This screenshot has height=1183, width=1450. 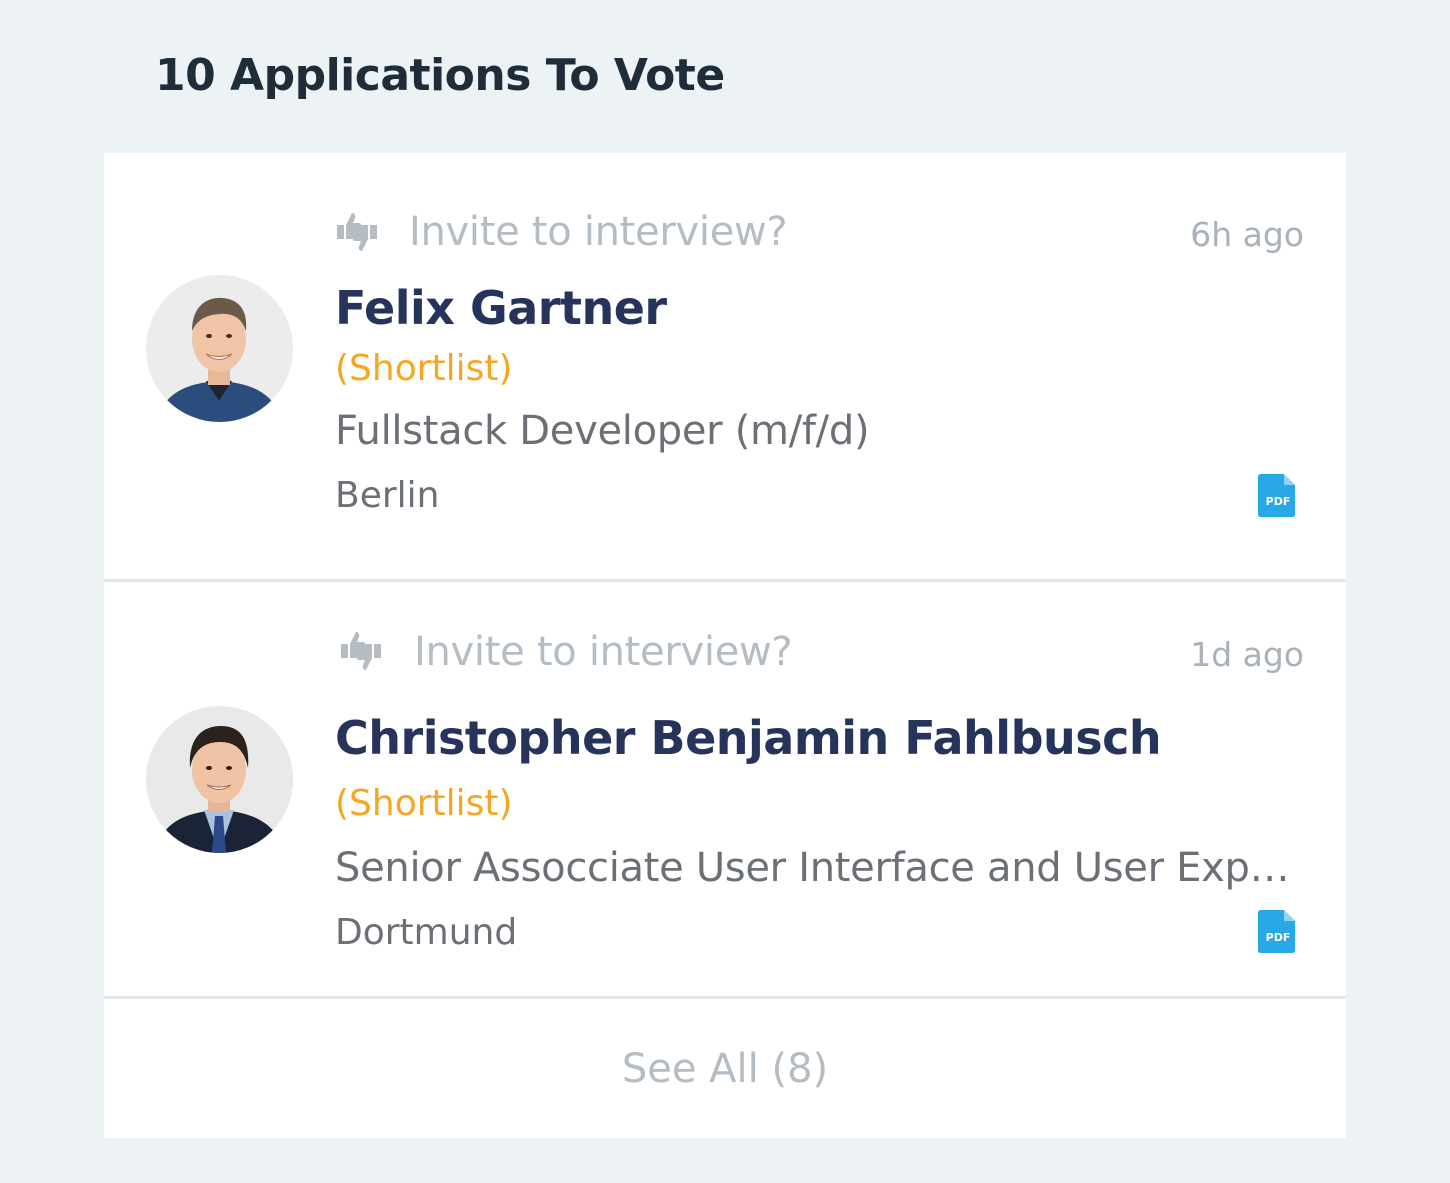 I want to click on see-all-button: See All (8), so click(x=725, y=1068).